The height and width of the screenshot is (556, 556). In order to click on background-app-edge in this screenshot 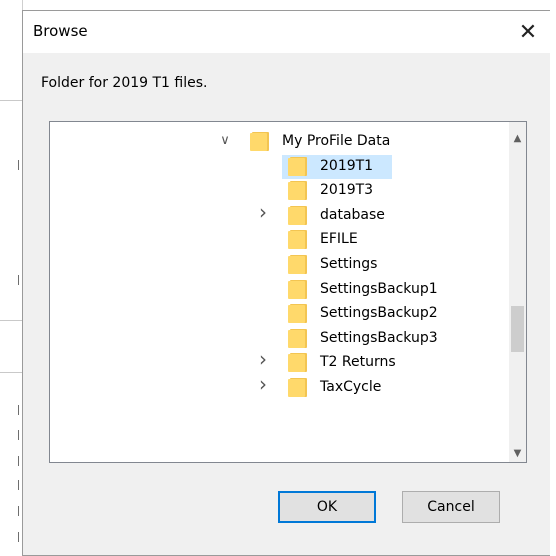, I will do `click(11, 278)`.